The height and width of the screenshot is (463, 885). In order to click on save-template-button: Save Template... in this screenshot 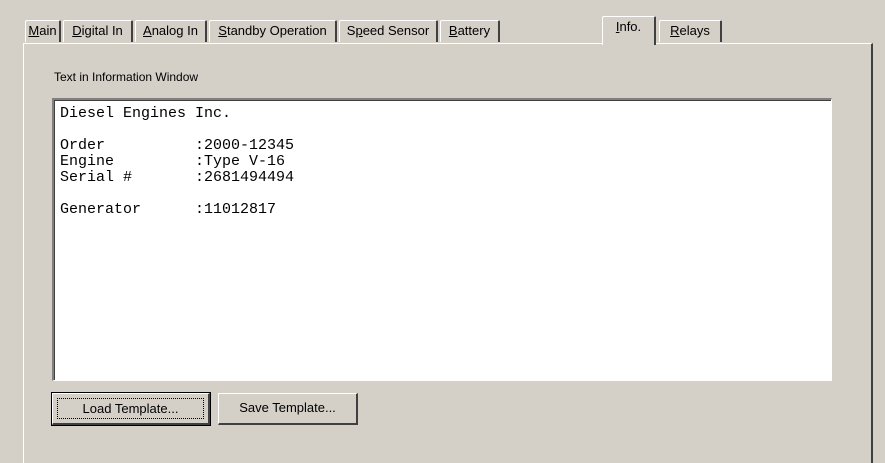, I will do `click(288, 409)`.